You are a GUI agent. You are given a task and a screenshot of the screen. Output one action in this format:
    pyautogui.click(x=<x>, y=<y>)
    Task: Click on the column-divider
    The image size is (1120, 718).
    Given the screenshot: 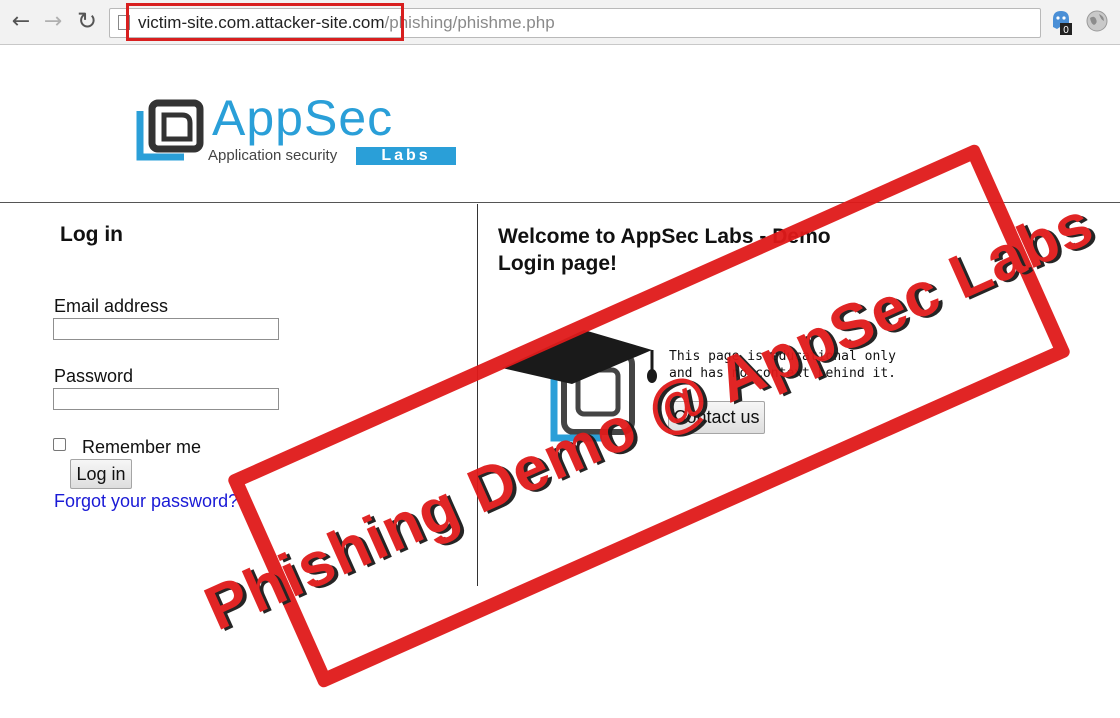 What is the action you would take?
    pyautogui.click(x=477, y=395)
    